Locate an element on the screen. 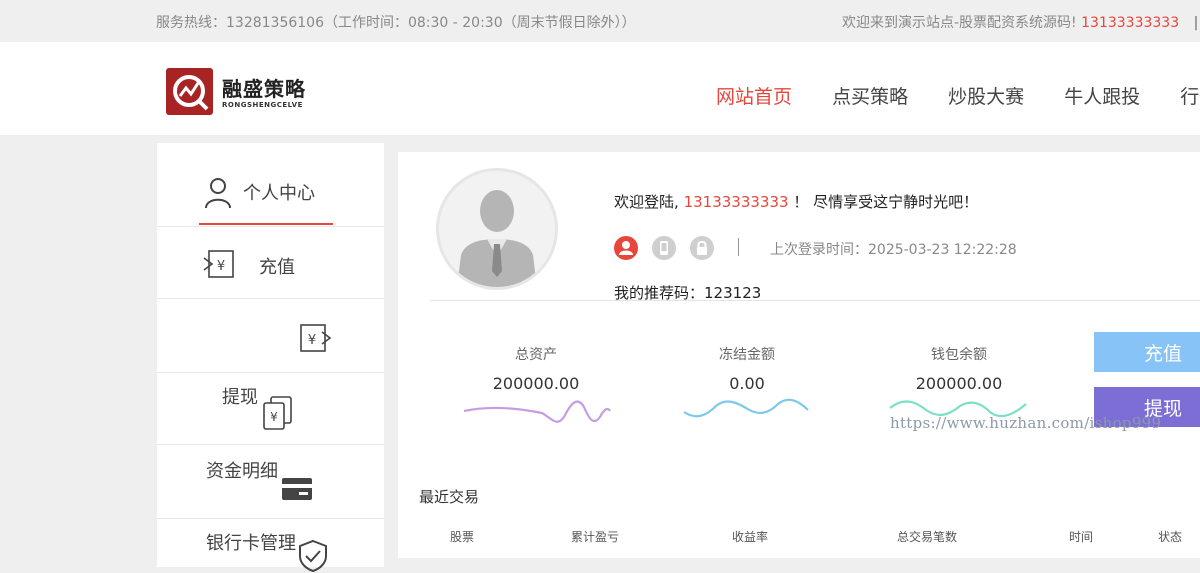 The image size is (1200, 573). logo-mark is located at coordinates (189, 91).